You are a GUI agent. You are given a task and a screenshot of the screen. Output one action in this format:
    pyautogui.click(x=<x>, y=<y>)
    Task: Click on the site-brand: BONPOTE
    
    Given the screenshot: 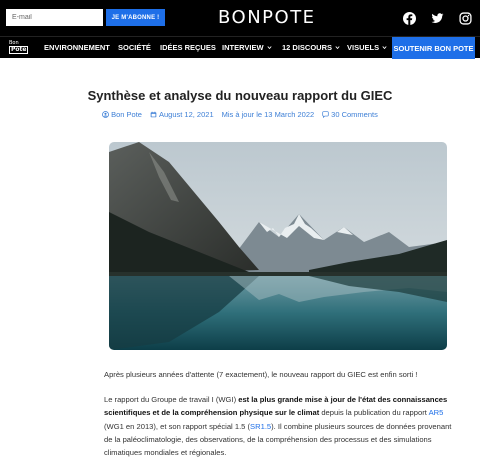 What is the action you would take?
    pyautogui.click(x=273, y=17)
    